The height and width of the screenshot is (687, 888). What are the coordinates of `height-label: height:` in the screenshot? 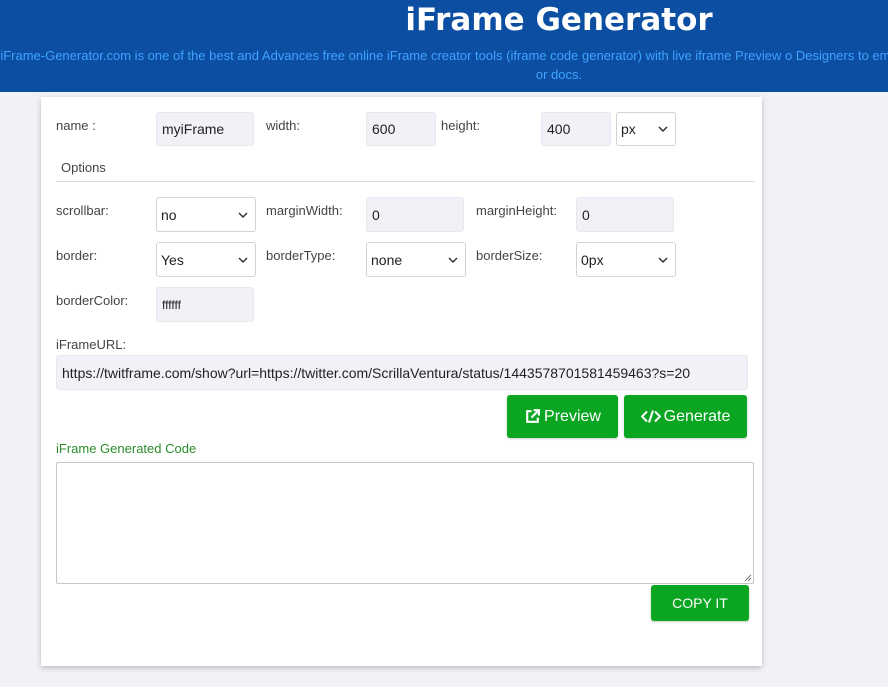 It's located at (461, 125).